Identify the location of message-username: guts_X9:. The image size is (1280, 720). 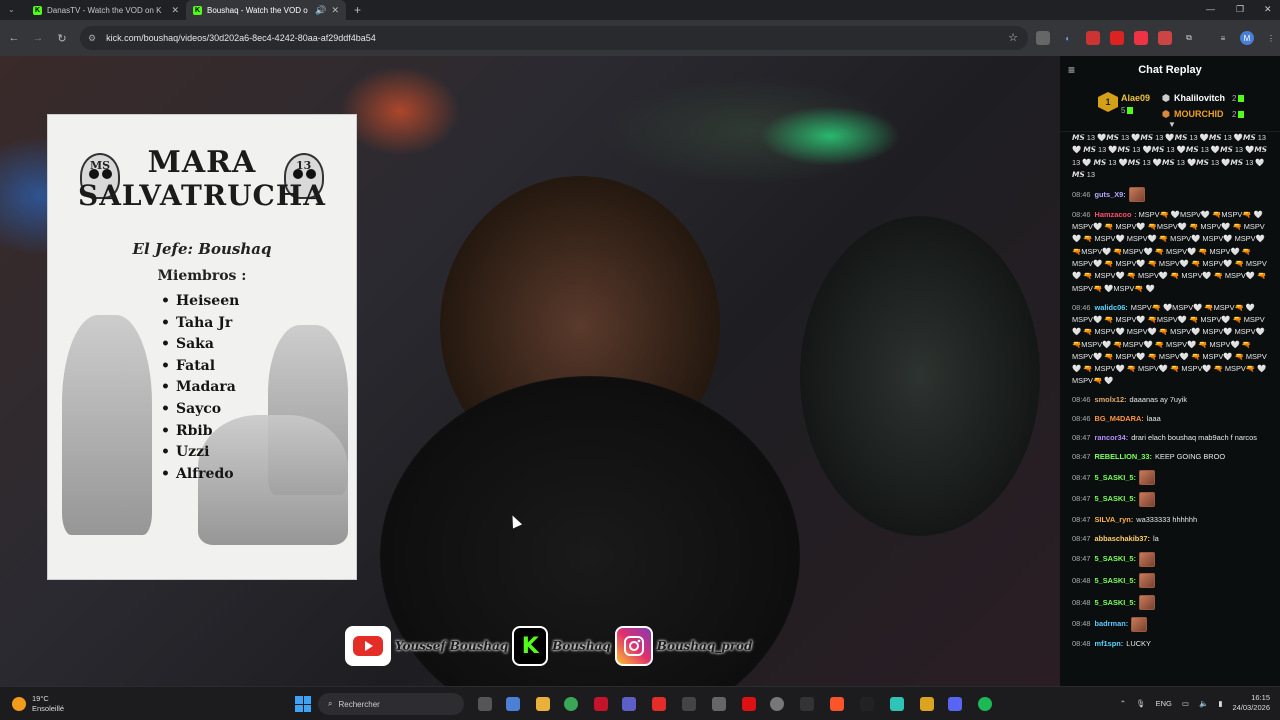
(1110, 194).